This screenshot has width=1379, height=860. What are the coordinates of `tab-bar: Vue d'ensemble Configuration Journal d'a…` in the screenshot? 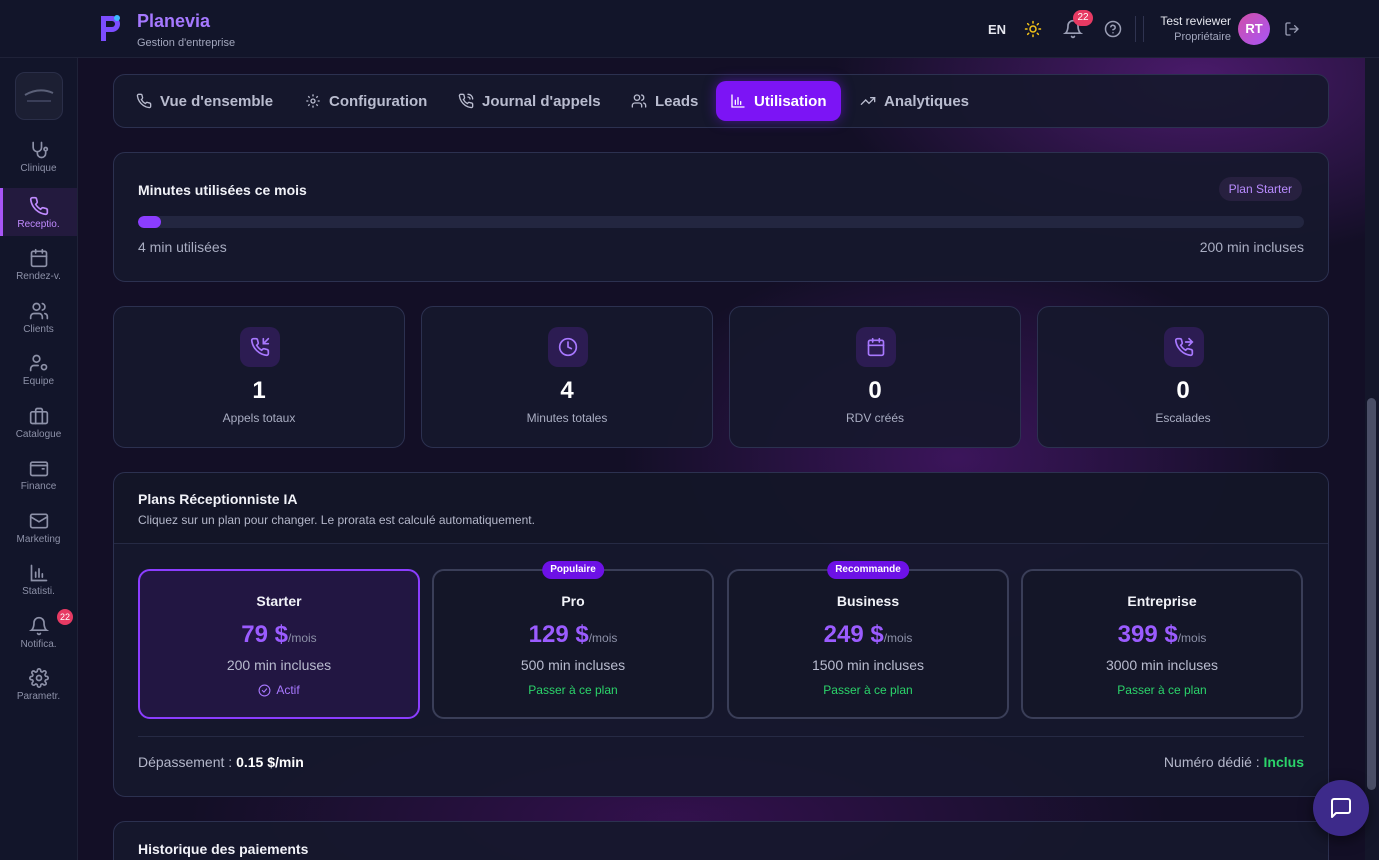 It's located at (721, 101).